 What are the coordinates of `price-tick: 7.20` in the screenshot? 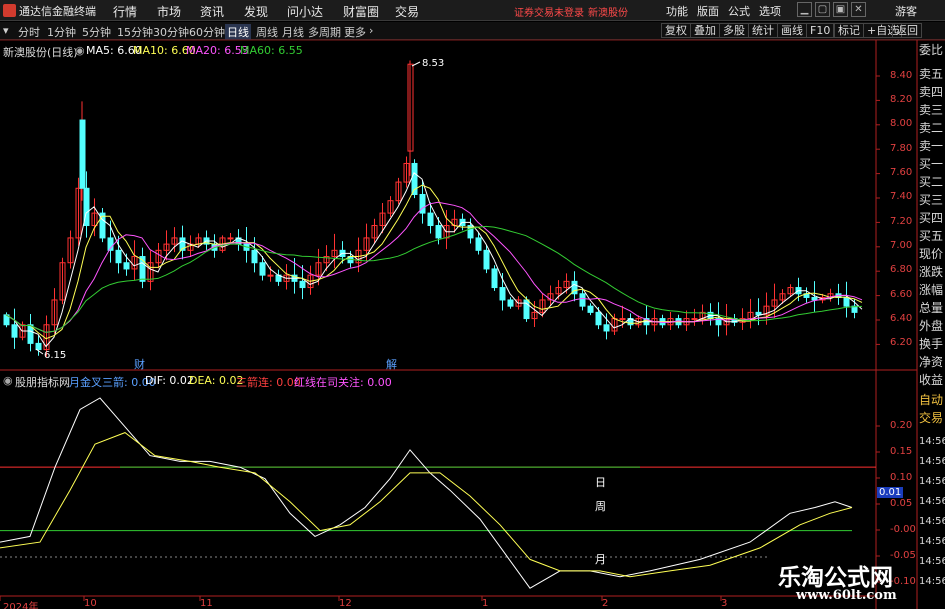 It's located at (901, 221).